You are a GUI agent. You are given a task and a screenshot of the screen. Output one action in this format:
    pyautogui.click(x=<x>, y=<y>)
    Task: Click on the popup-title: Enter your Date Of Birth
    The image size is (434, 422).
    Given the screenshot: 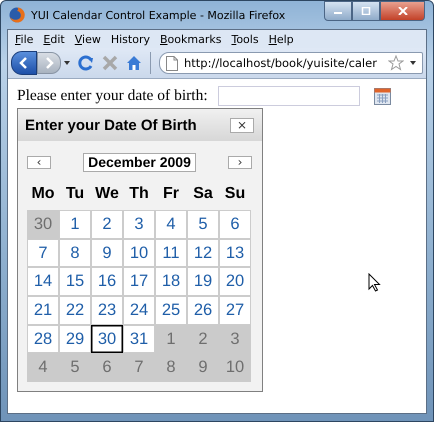 What is the action you would take?
    pyautogui.click(x=111, y=125)
    